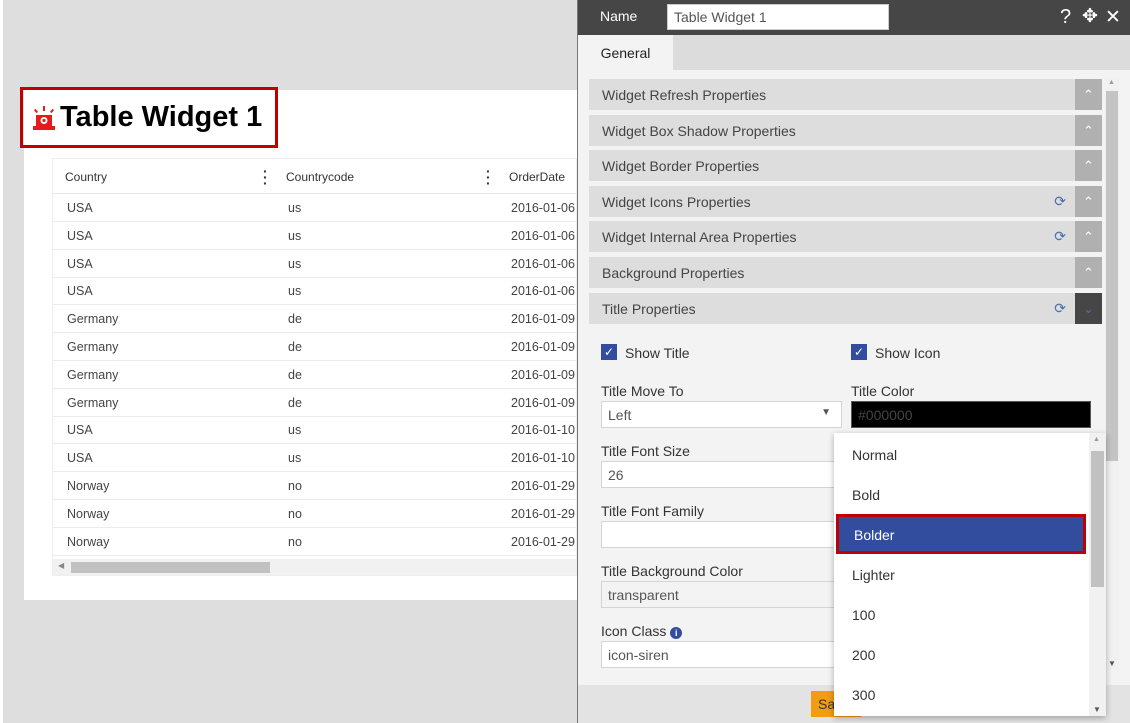  I want to click on show-icon-label: Show Icon, so click(908, 353).